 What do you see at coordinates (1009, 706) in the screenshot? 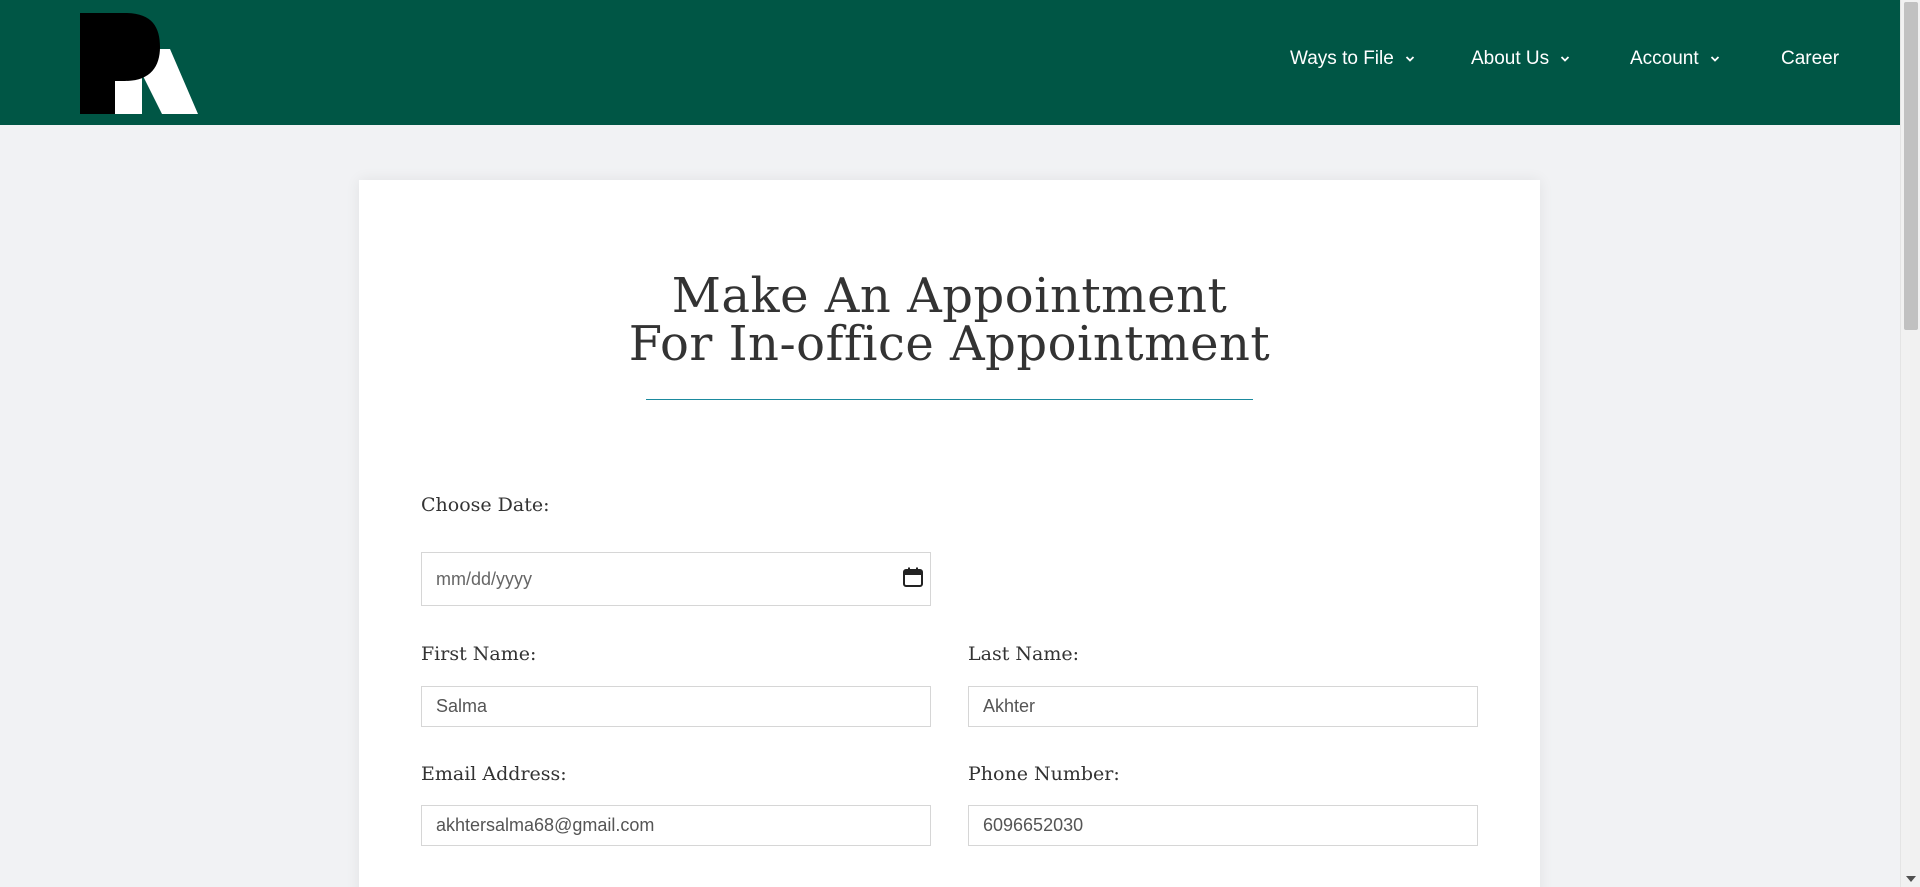
I see `last-name-value: Akhter` at bounding box center [1009, 706].